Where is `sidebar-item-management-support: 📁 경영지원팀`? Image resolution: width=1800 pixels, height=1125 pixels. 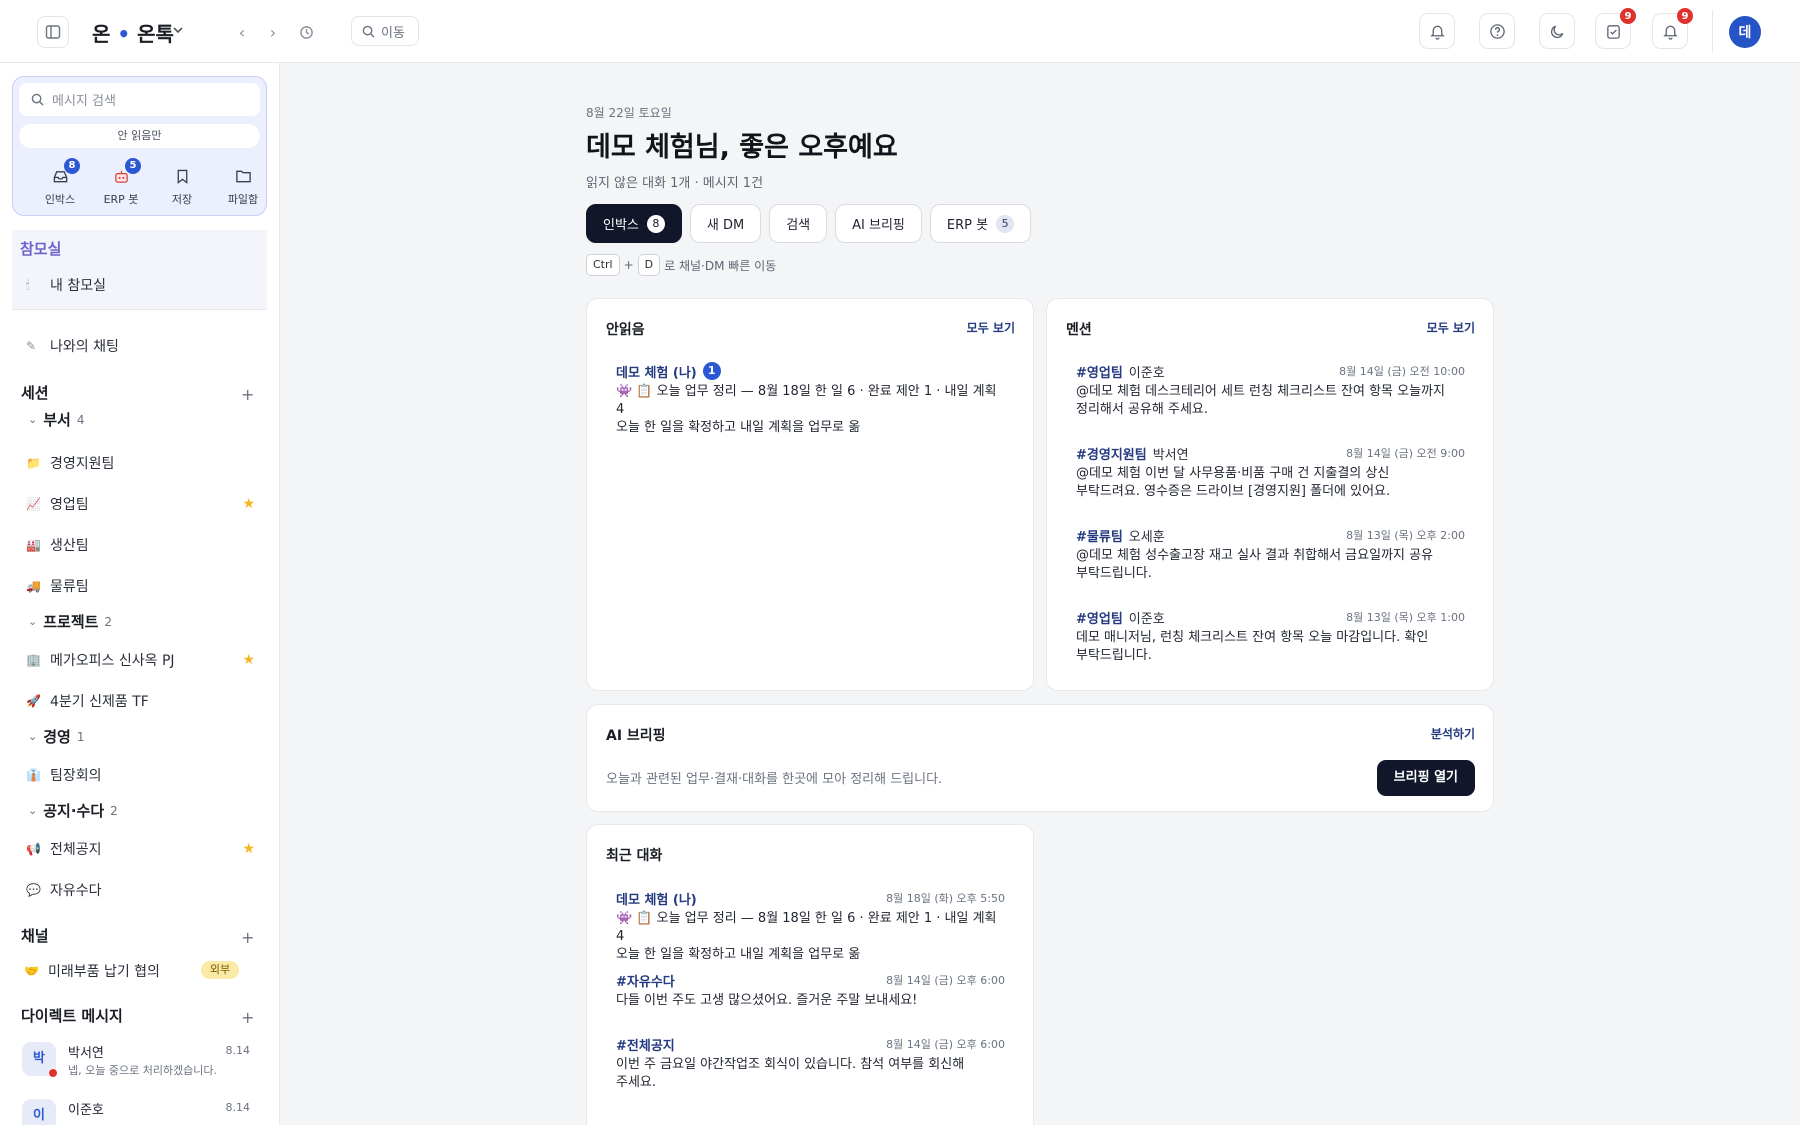
sidebar-item-management-support: 📁 경영지원팀 is located at coordinates (139, 463).